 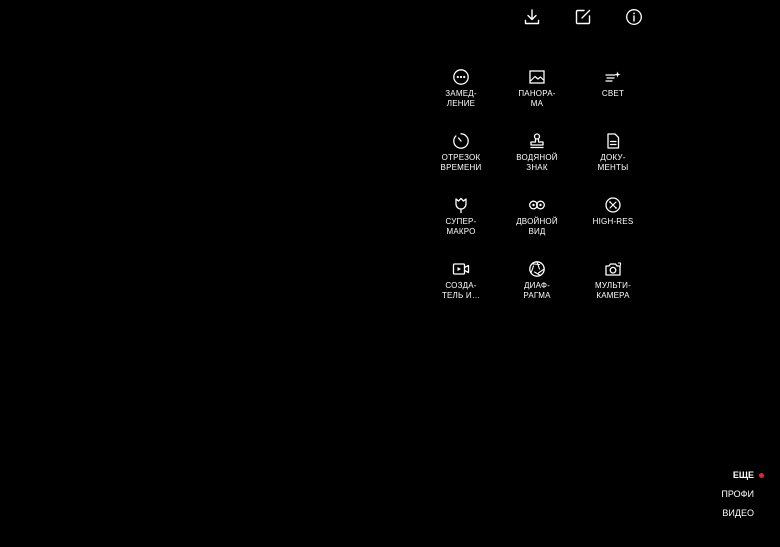 I want to click on menu-item-pro: ПРОФИ, so click(x=722, y=494).